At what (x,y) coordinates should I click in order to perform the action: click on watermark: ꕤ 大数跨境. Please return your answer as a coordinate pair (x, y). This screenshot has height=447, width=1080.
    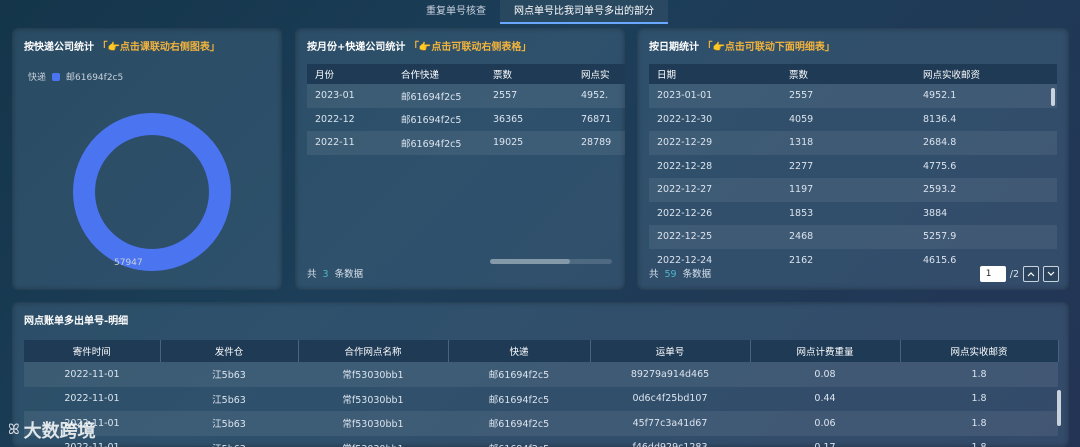
    Looking at the image, I should click on (52, 430).